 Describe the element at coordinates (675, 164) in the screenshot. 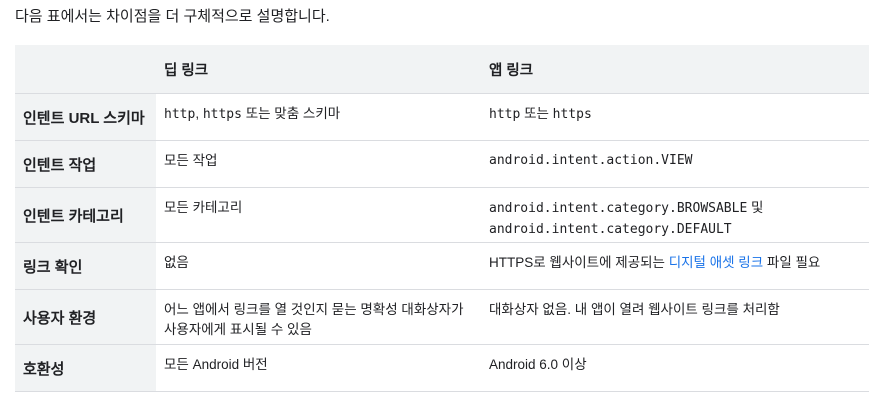

I see `app-link-cell: android.intent.action.VIEW` at that location.